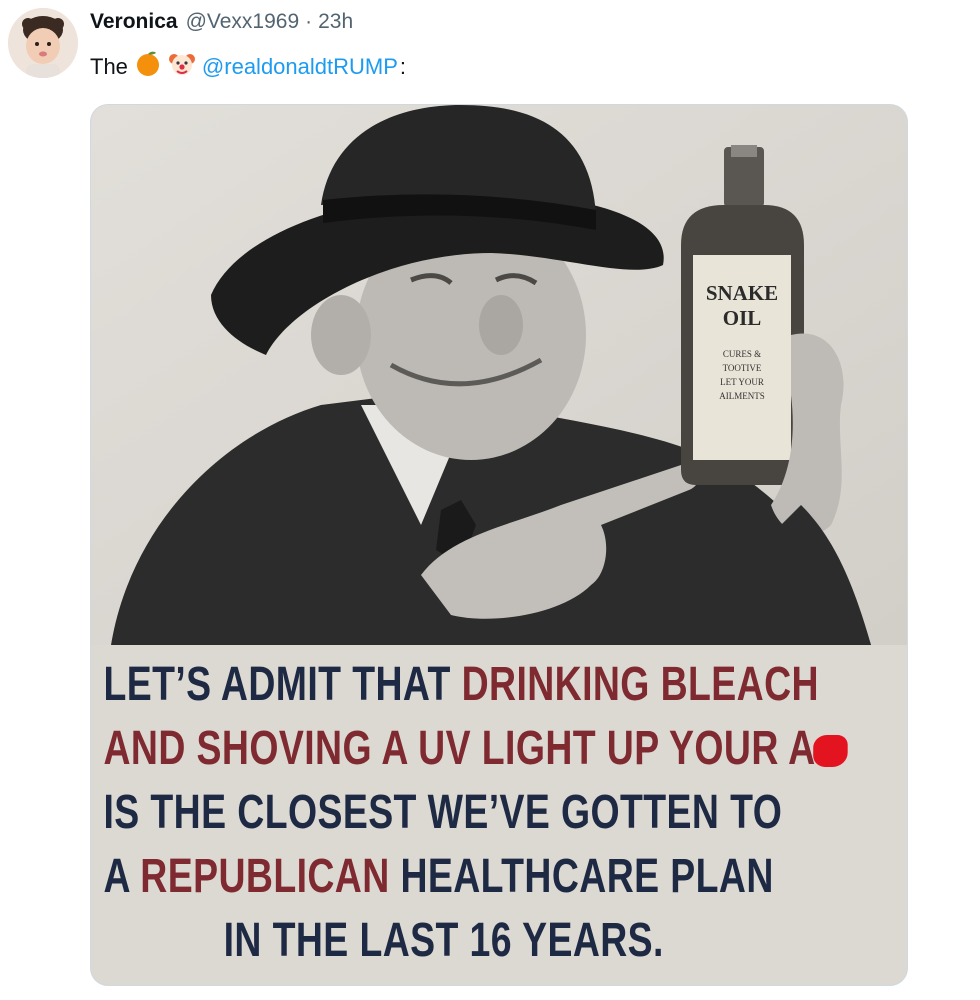  I want to click on tweet-text-prefix: The, so click(109, 66).